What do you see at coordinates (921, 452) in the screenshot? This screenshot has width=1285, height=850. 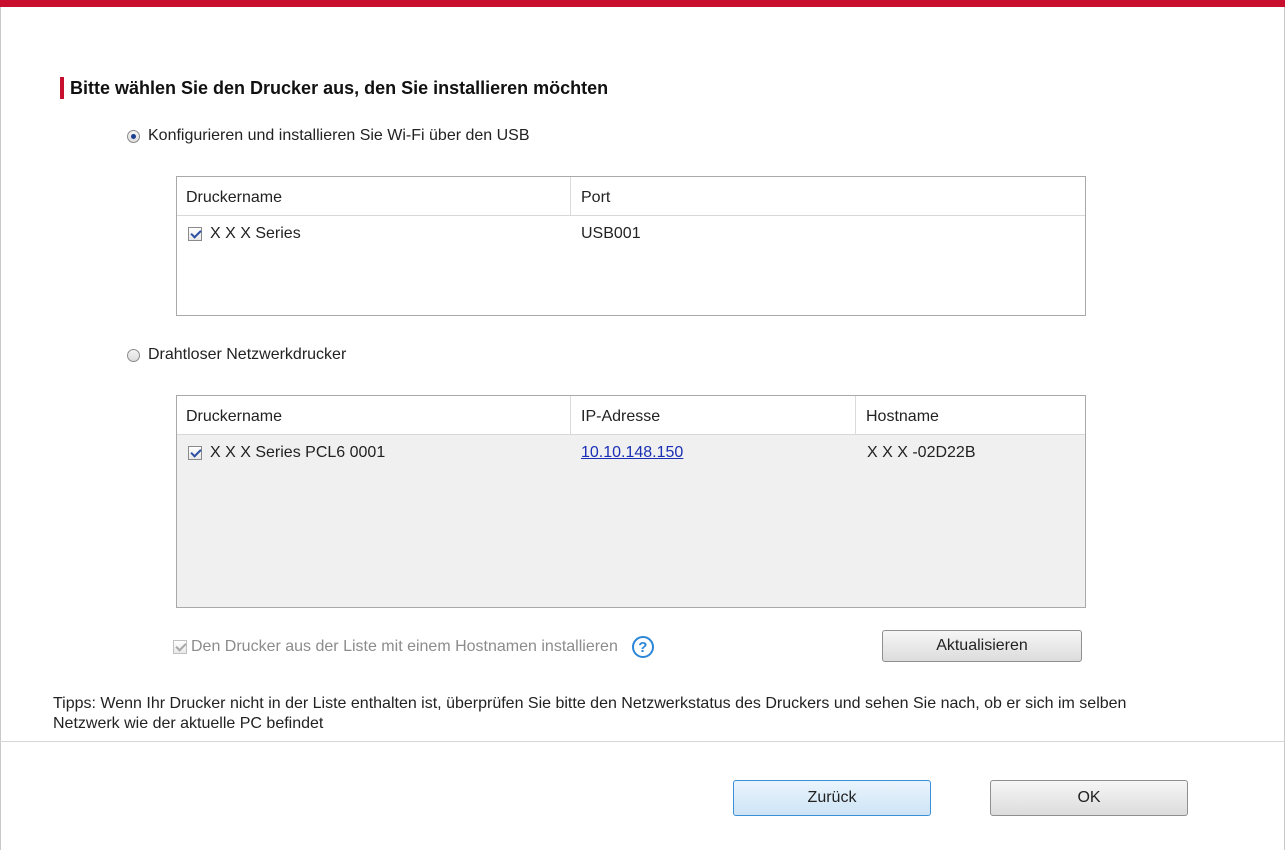 I see `wireless-printer-hostname: X X X -02D22B` at bounding box center [921, 452].